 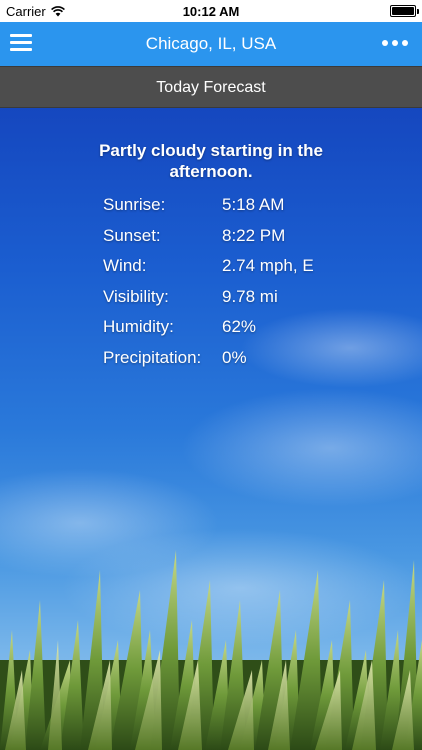 What do you see at coordinates (234, 357) in the screenshot?
I see `forecast-value: 0%` at bounding box center [234, 357].